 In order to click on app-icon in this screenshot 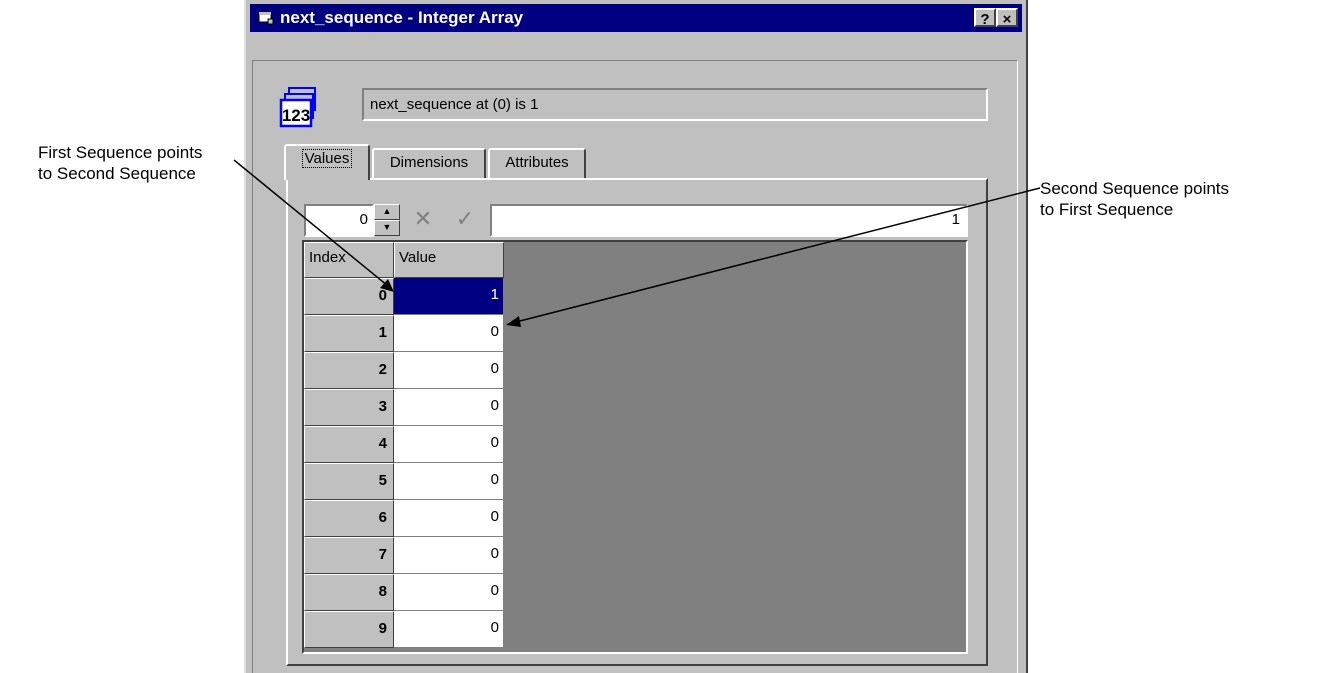, I will do `click(266, 18)`.